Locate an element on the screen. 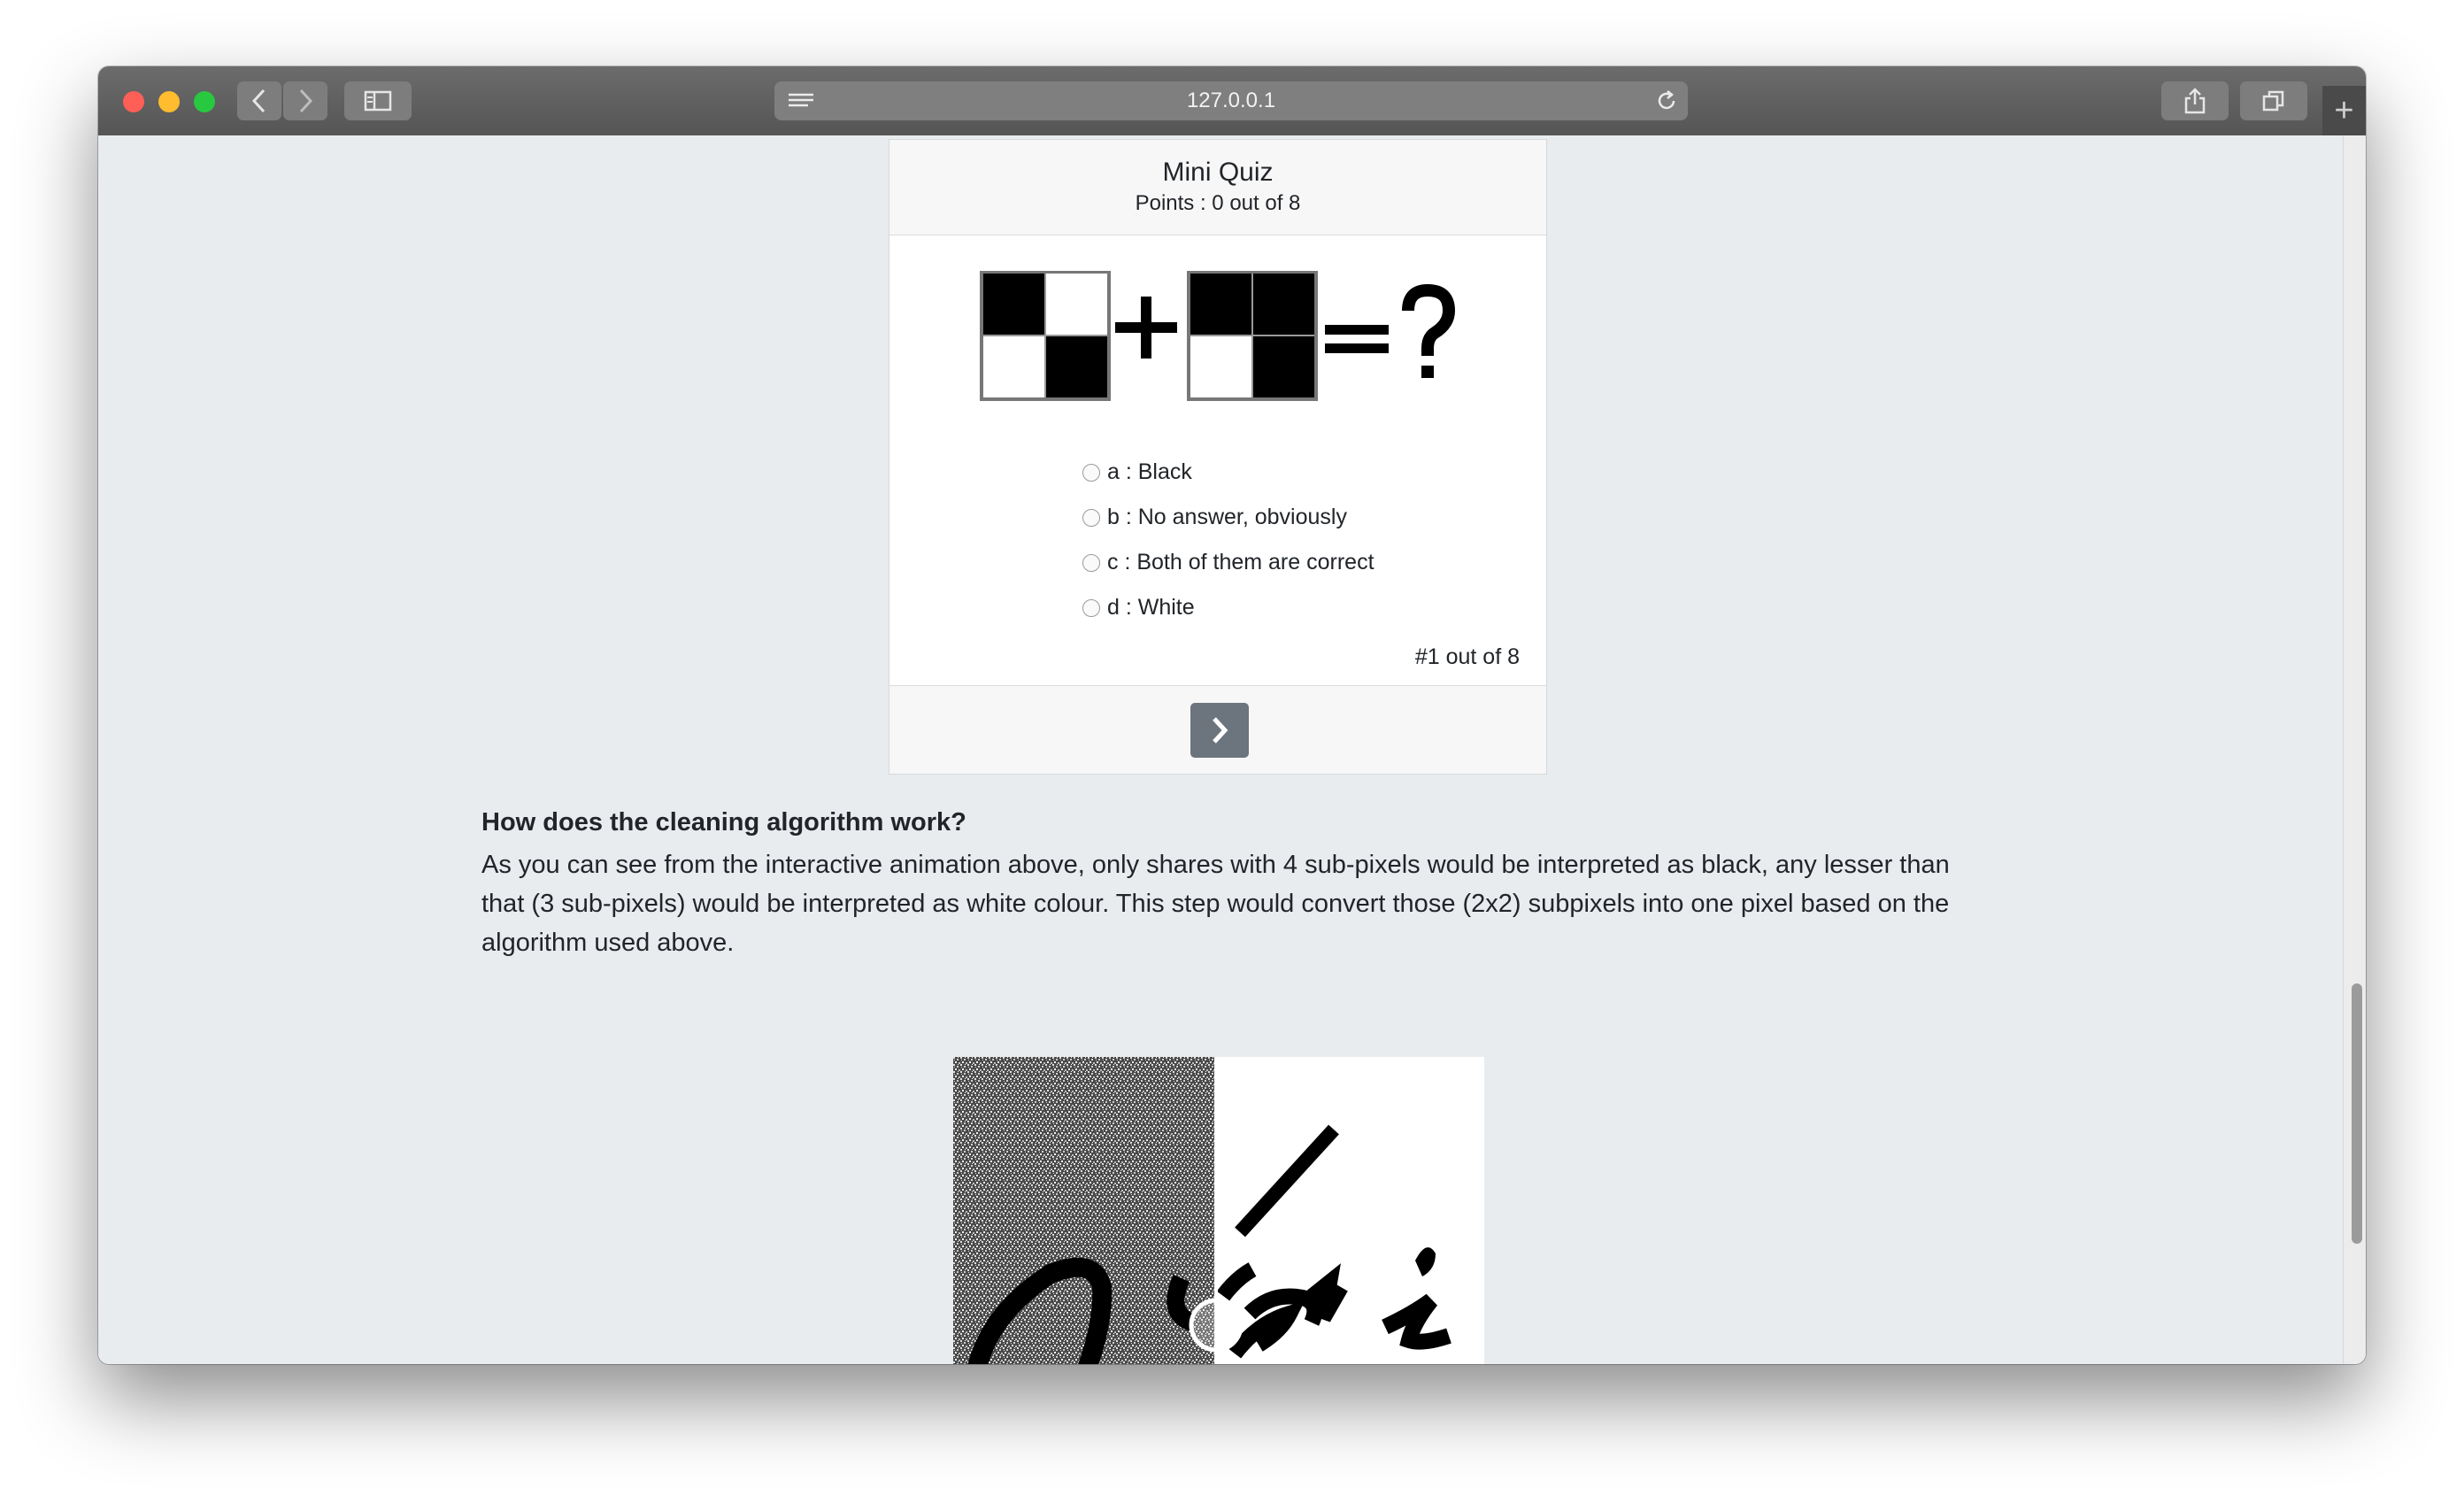 The image size is (2464, 1496). plus-icon: + is located at coordinates (2344, 110).